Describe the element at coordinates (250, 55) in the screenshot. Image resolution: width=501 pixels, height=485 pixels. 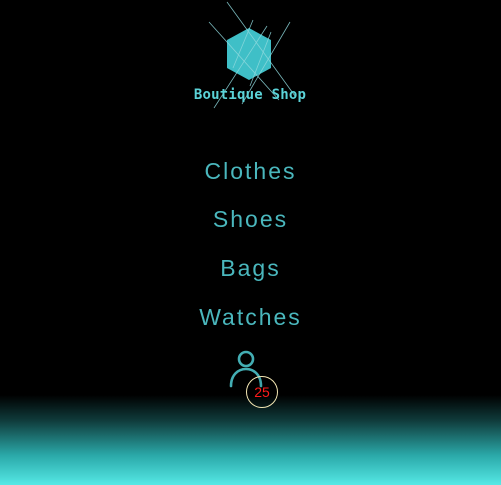
I see `brand-logo: Boutique Shop` at that location.